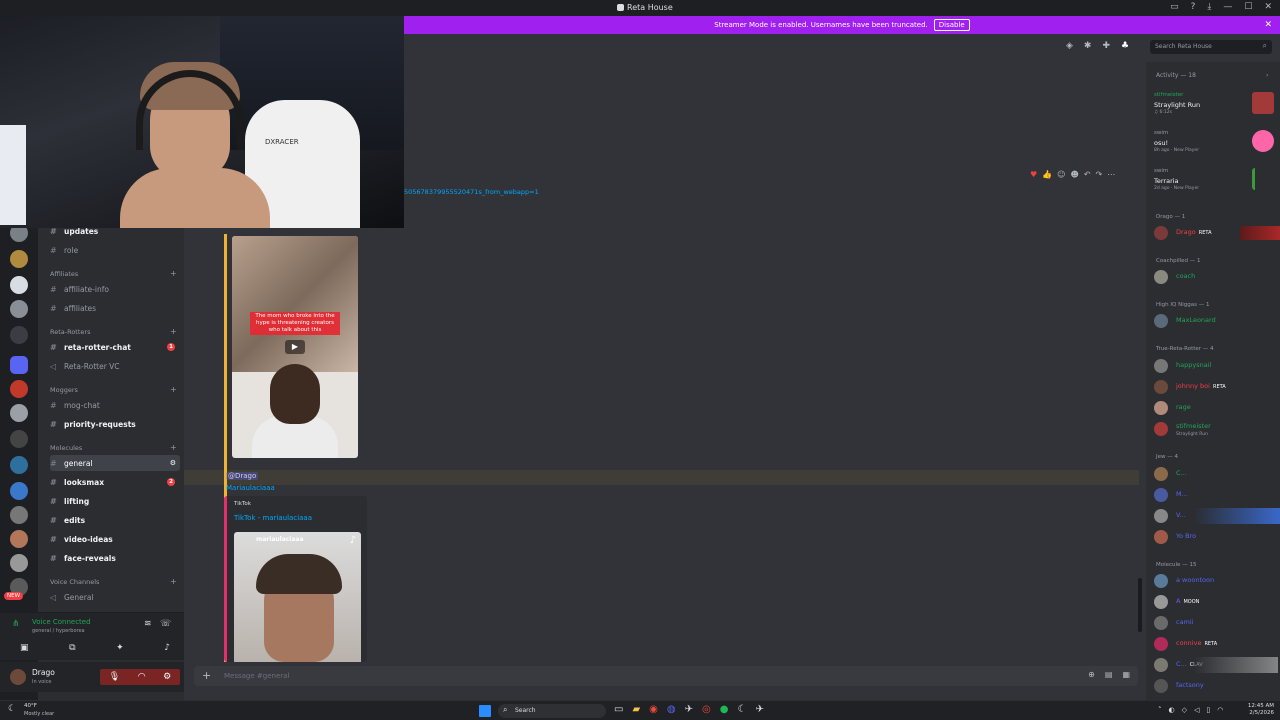 The width and height of the screenshot is (1280, 720). I want to click on member-item: Yo Bro, so click(1216, 537).